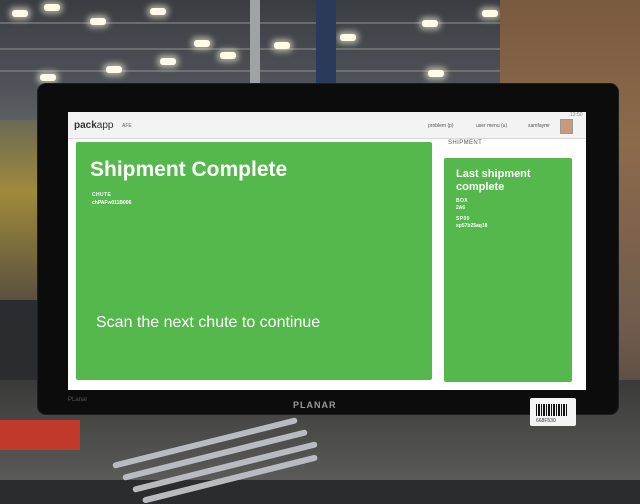 The height and width of the screenshot is (504, 640). I want to click on box-value: 2A6, so click(461, 208).